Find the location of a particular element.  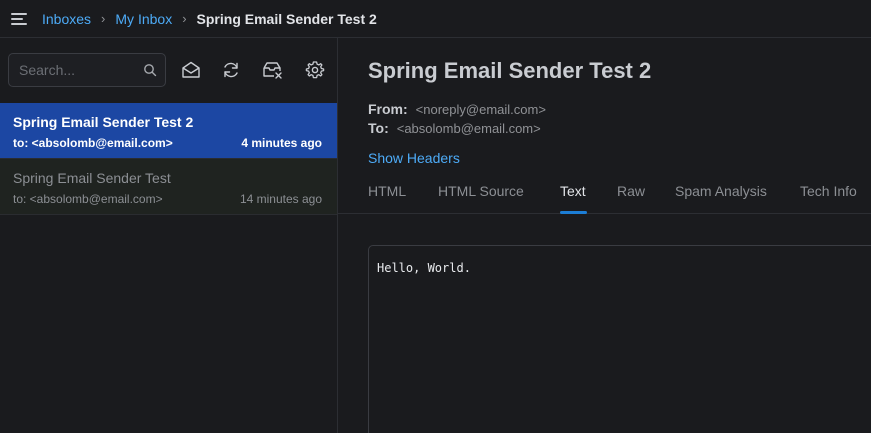

search-icon is located at coordinates (150, 70).